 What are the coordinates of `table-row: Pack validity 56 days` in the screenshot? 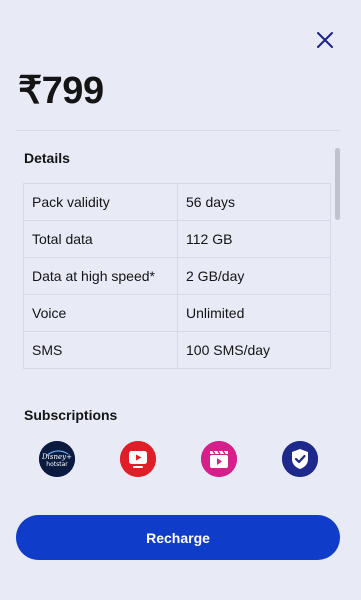 It's located at (177, 202).